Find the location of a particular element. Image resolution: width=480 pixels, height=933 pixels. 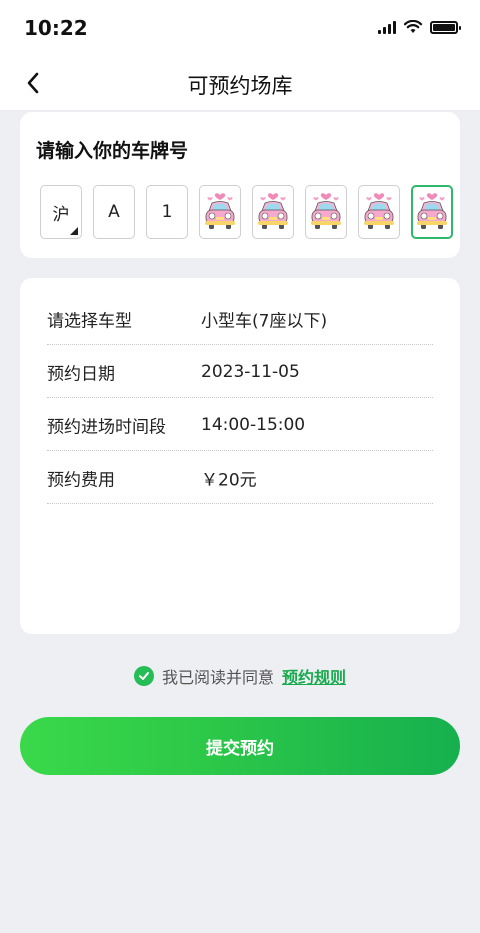

plate-province-select: 沪 is located at coordinates (61, 212).